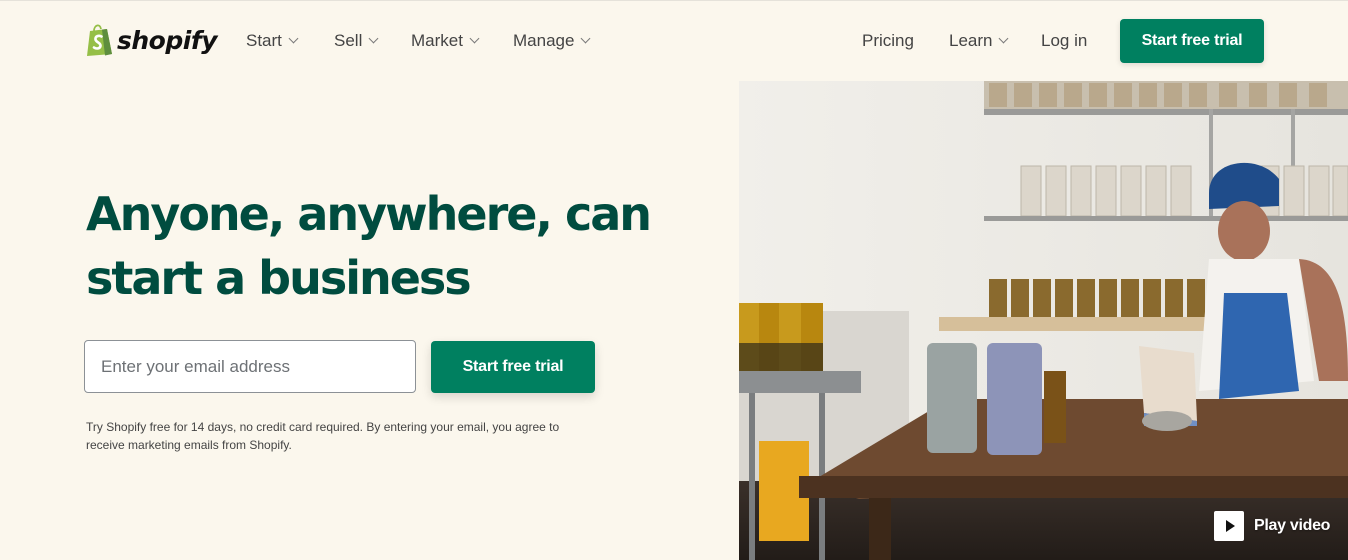 The image size is (1348, 560). What do you see at coordinates (437, 40) in the screenshot?
I see `nav-market-label: Market` at bounding box center [437, 40].